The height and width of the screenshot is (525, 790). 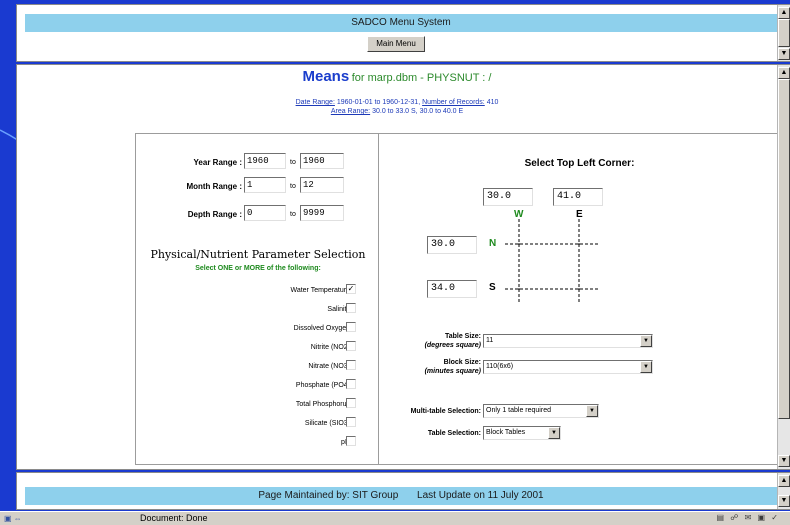 What do you see at coordinates (351, 422) in the screenshot?
I see `param-checkbox-silicate` at bounding box center [351, 422].